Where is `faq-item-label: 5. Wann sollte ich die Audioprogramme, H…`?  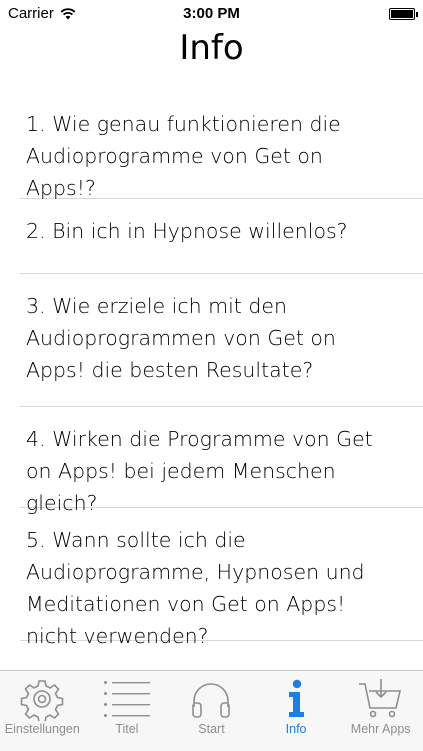 faq-item-label: 5. Wann sollte ich die Audioprogramme, H… is located at coordinates (195, 588).